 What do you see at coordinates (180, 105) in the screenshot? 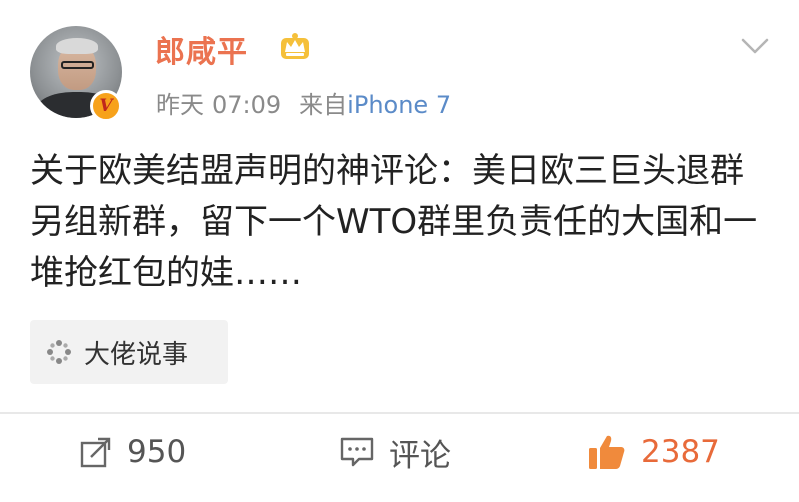
I see `post-day: 昨天` at bounding box center [180, 105].